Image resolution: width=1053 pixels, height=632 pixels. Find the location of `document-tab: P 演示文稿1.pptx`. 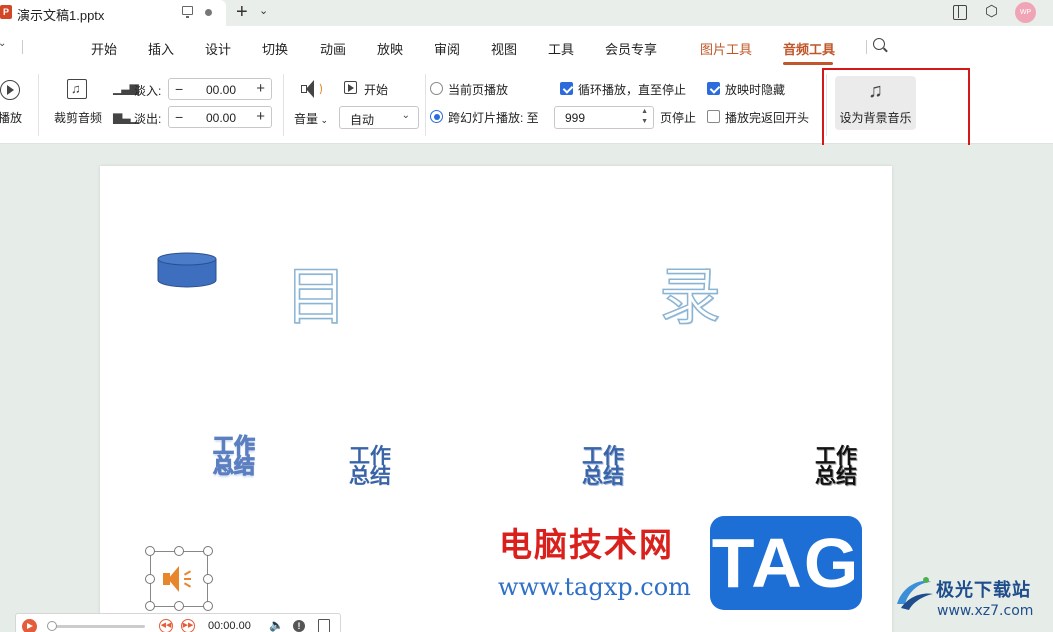

document-tab: P 演示文稿1.pptx is located at coordinates (113, 13).